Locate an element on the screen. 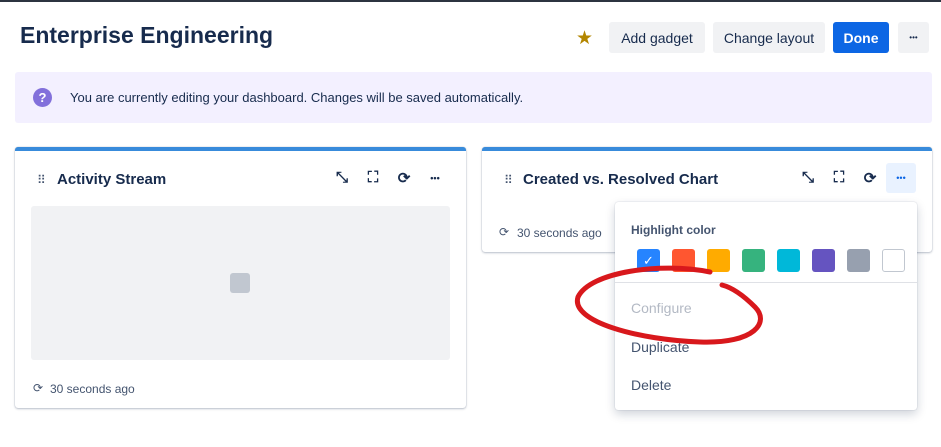 Image resolution: width=941 pixels, height=447 pixels. chart-icon is located at coordinates (240, 283).